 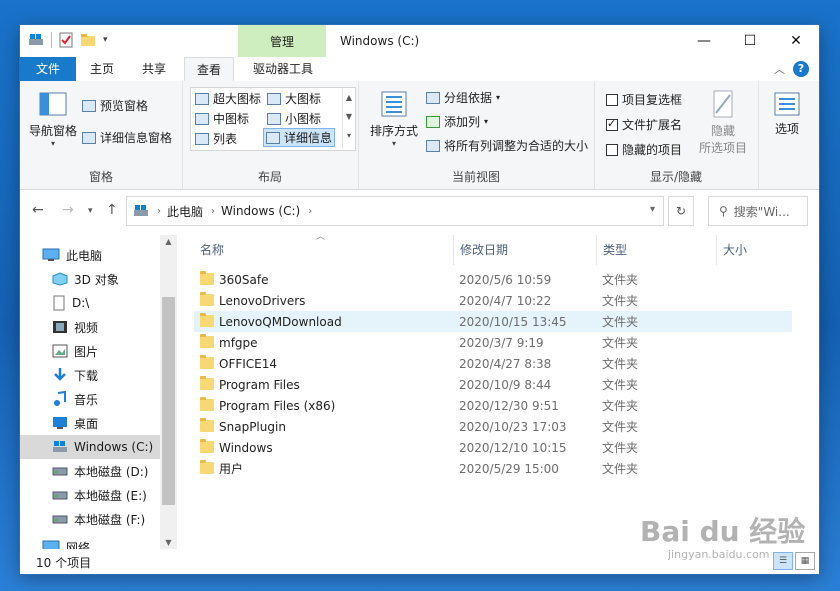 What do you see at coordinates (493, 321) in the screenshot?
I see `table-row: LenovoQMDownload 2020/10/15 13:45 文件夹` at bounding box center [493, 321].